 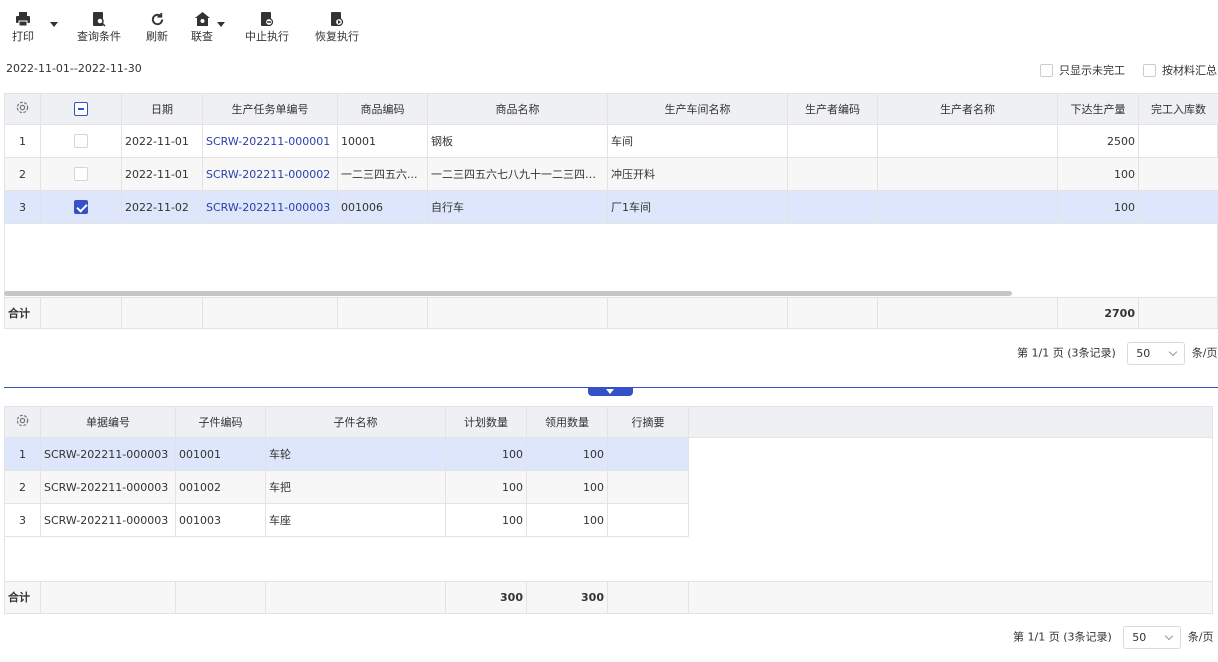 I want to click on print-dropdown-chevron-icon, so click(x=54, y=24).